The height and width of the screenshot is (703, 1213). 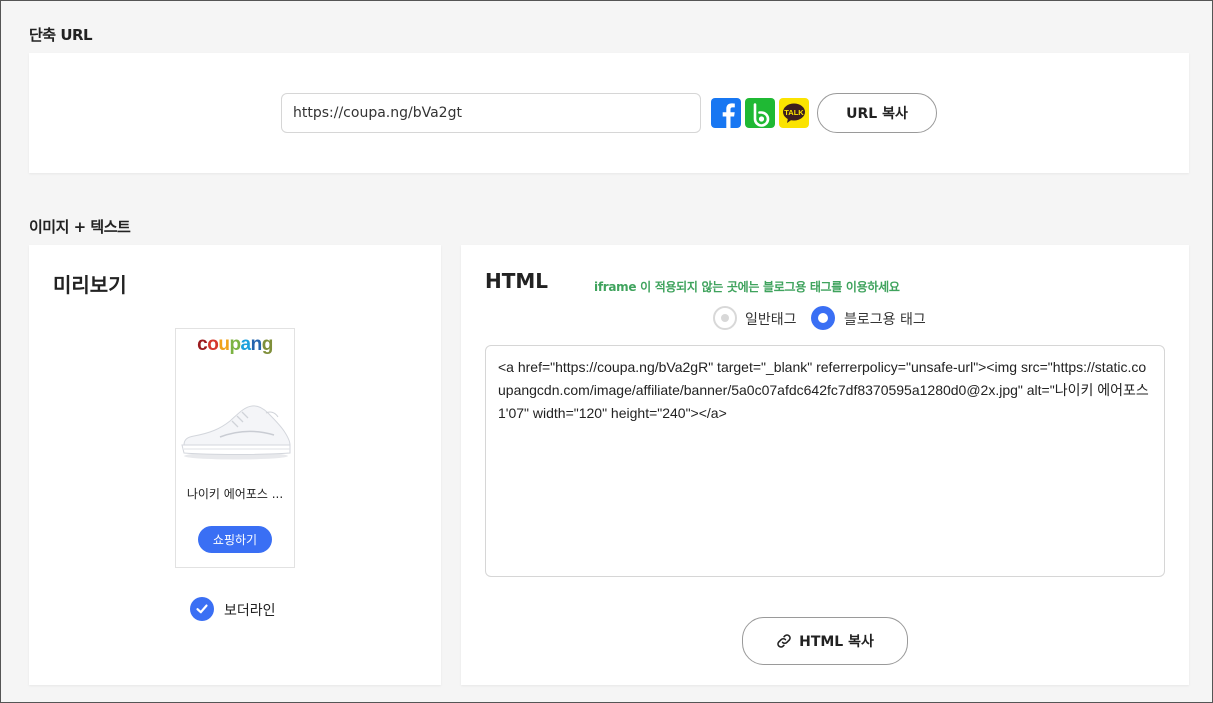 I want to click on html-copy-button: HTML 복사, so click(x=825, y=641).